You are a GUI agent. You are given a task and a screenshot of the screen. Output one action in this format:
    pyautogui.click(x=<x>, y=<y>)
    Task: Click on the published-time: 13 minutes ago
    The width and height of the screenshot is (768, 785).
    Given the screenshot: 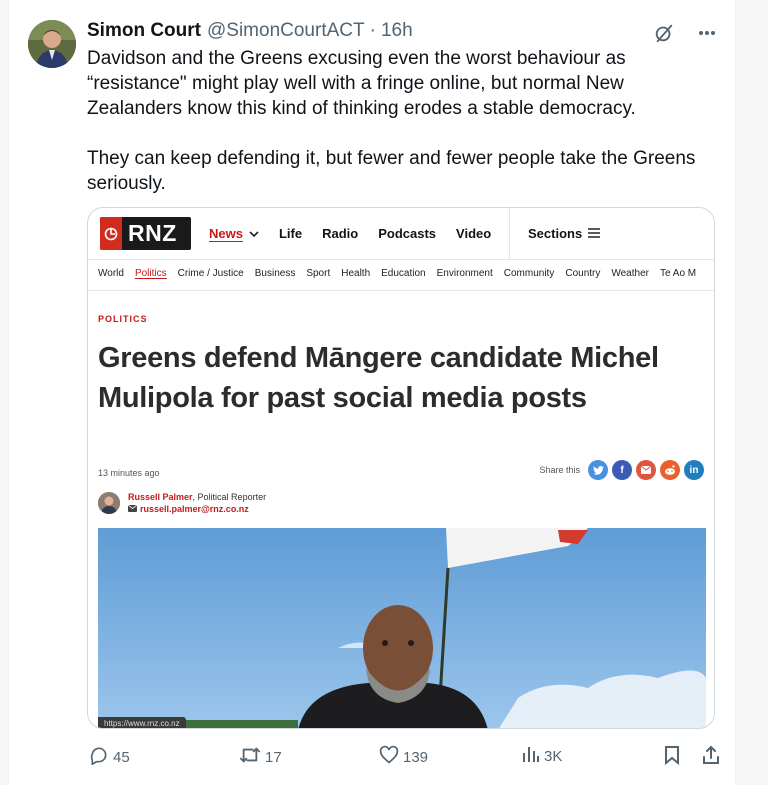 What is the action you would take?
    pyautogui.click(x=129, y=473)
    